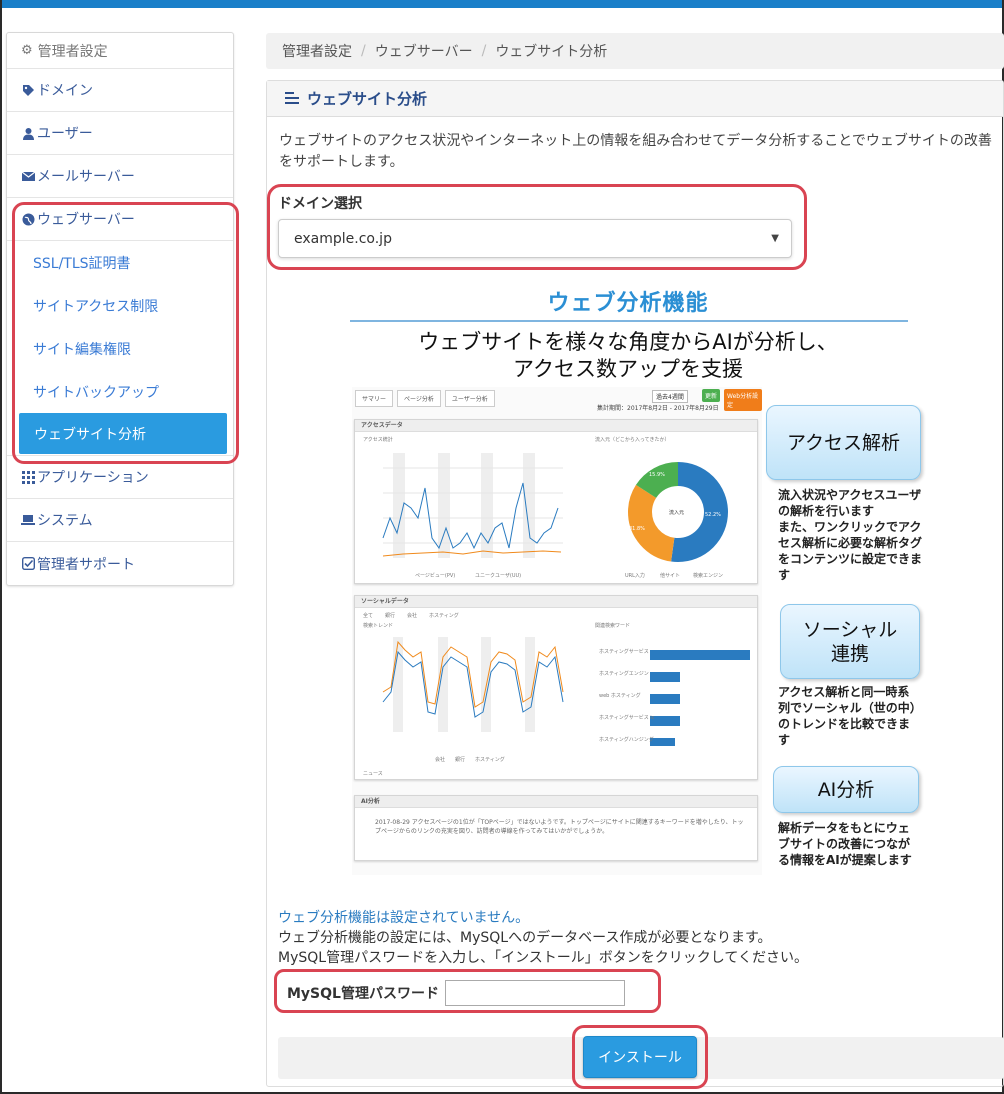 The height and width of the screenshot is (1094, 1004). I want to click on breadcrumb-item: ウェブサーバー, so click(424, 51).